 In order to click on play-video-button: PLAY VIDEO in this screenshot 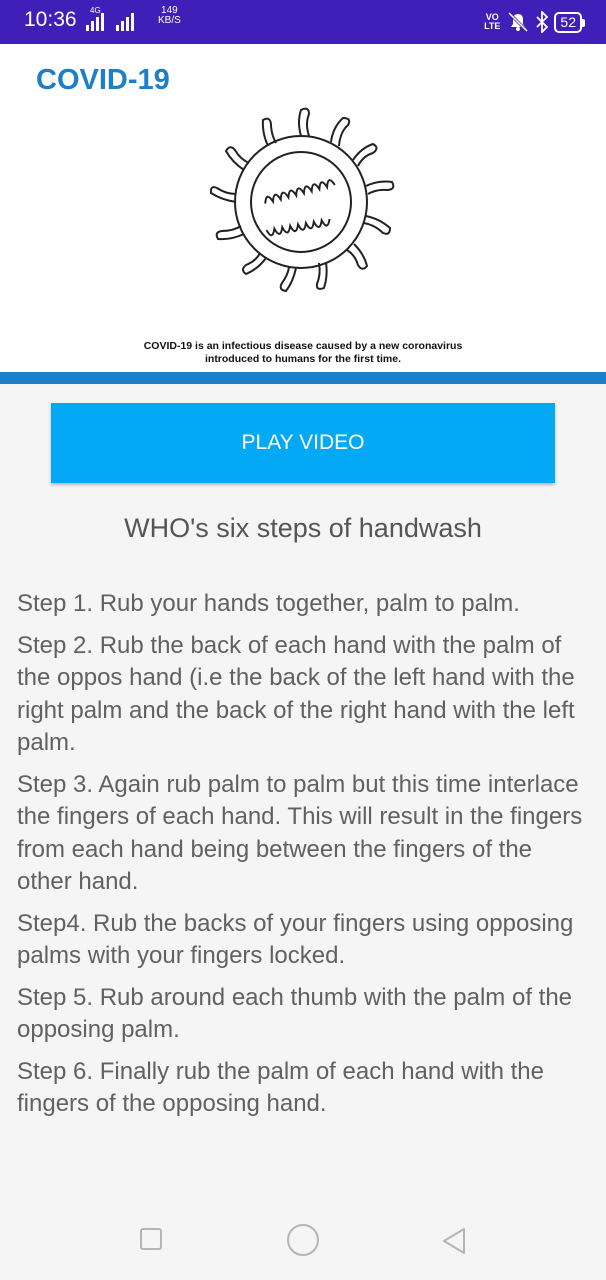, I will do `click(303, 443)`.